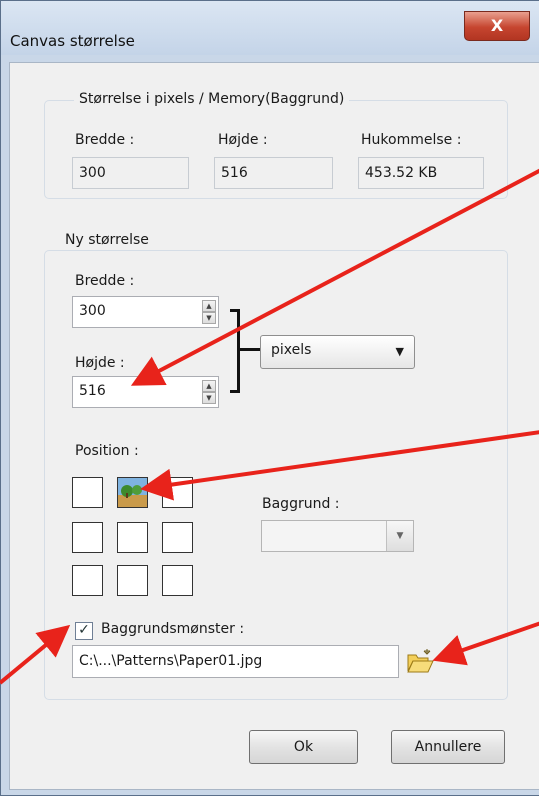  What do you see at coordinates (420, 662) in the screenshot?
I see `folder-open-icon` at bounding box center [420, 662].